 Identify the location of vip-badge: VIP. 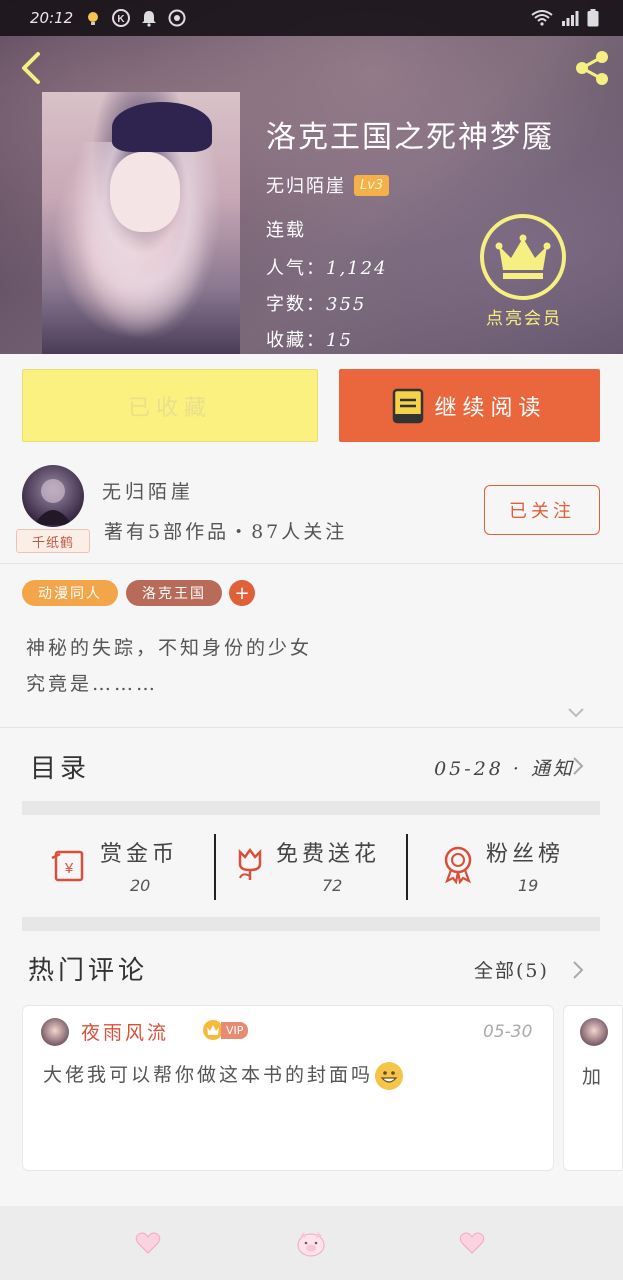
(226, 1030).